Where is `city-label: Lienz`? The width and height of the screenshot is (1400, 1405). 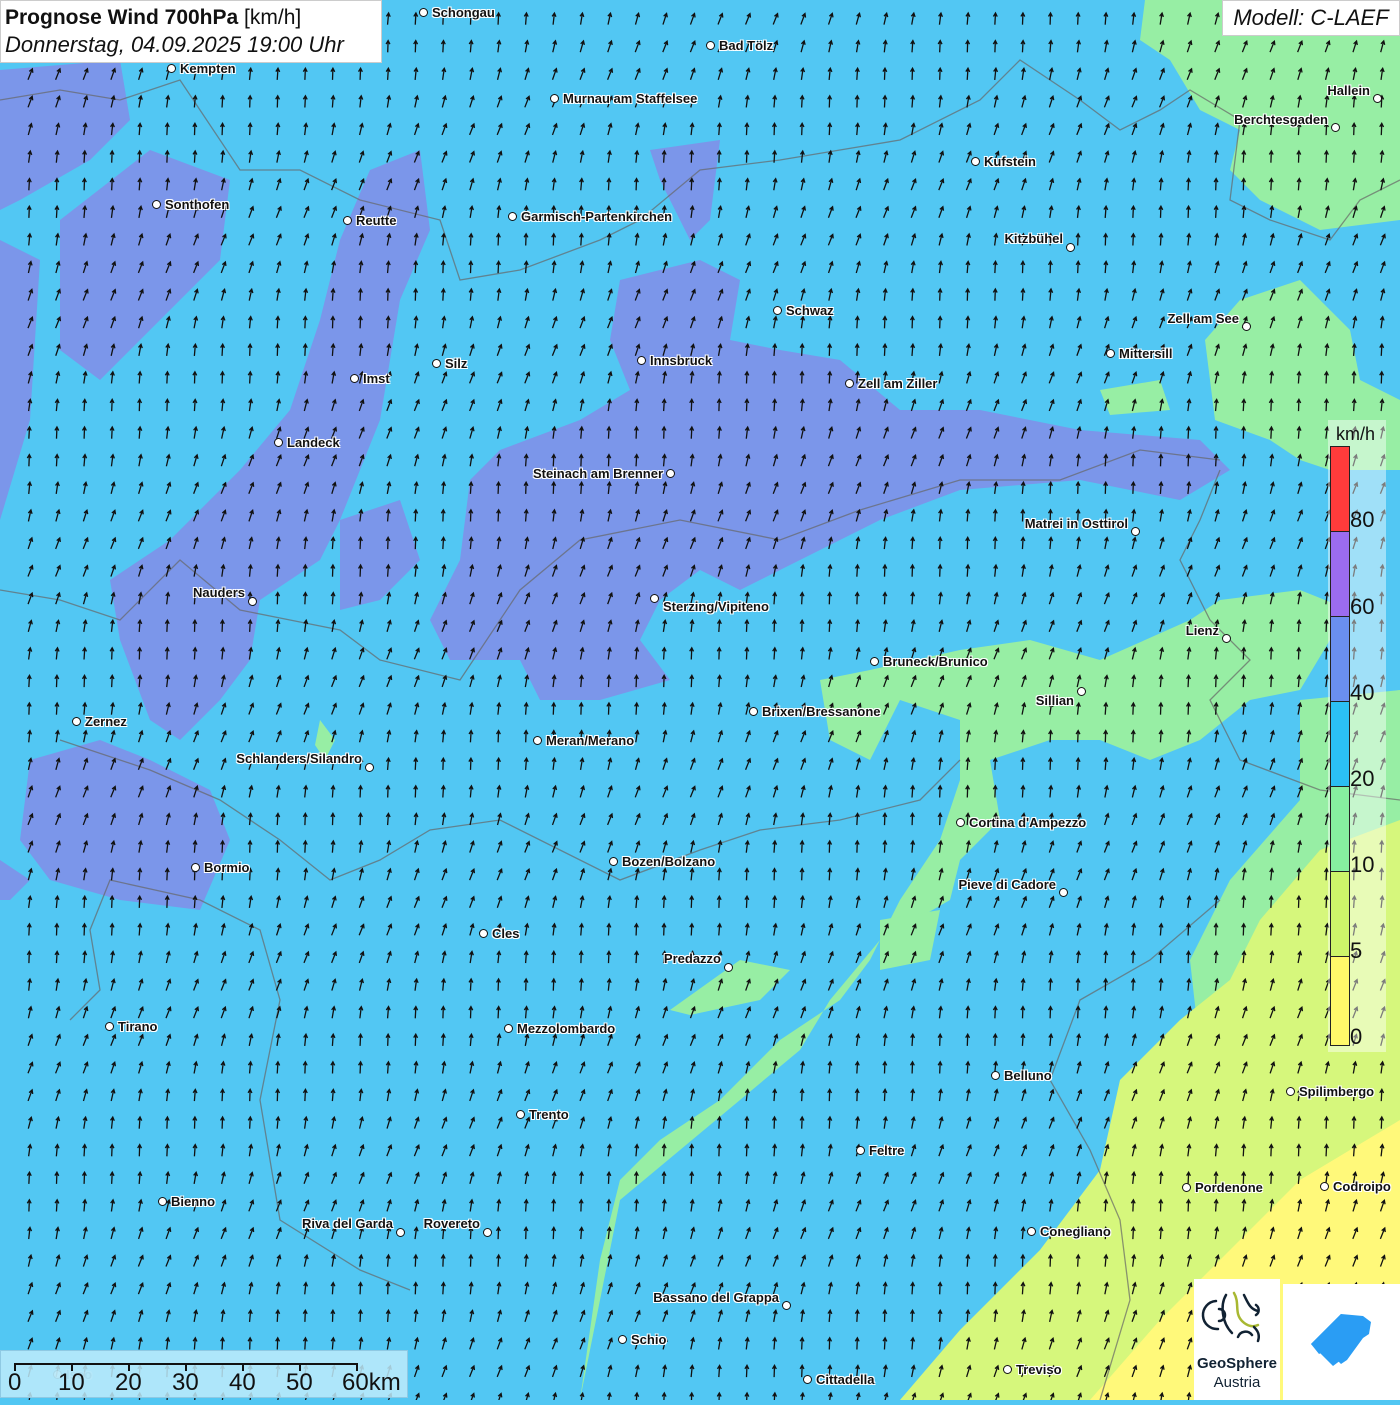
city-label: Lienz is located at coordinates (1202, 630).